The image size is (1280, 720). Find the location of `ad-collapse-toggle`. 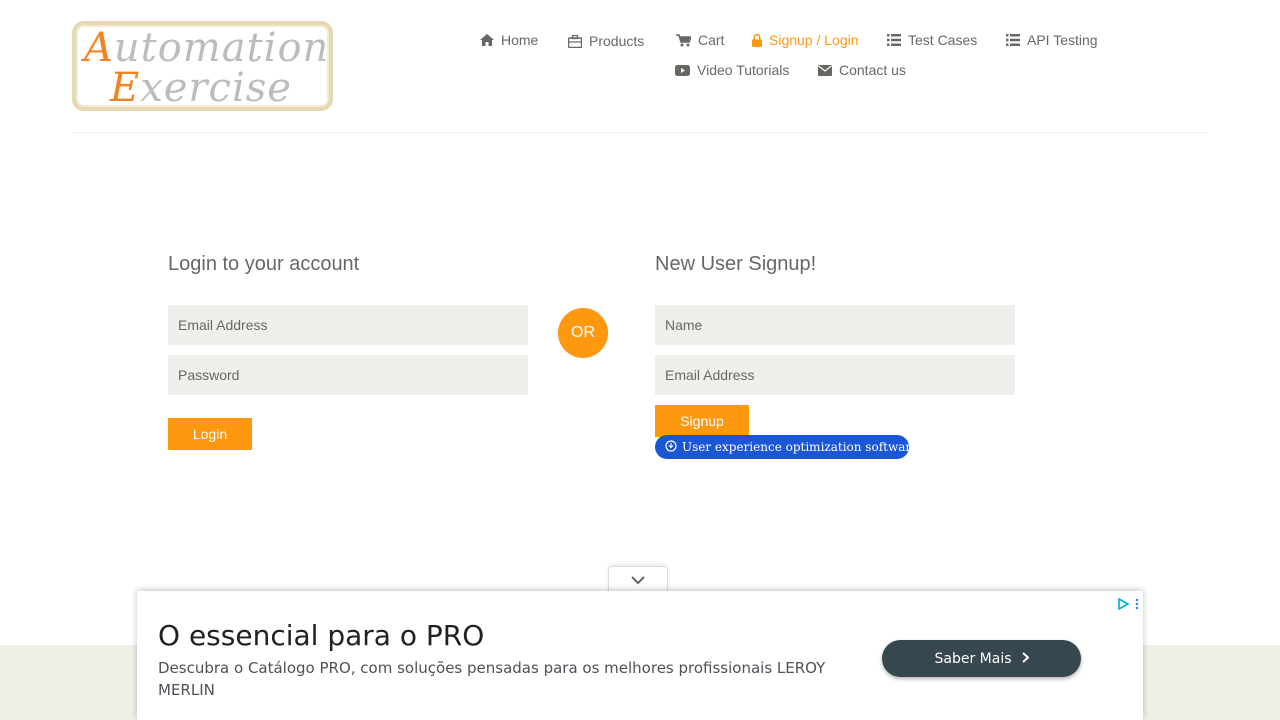

ad-collapse-toggle is located at coordinates (638, 580).